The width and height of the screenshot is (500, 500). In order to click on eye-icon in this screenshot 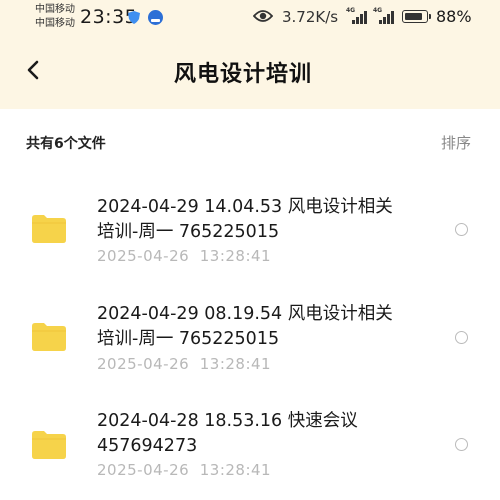, I will do `click(263, 16)`.